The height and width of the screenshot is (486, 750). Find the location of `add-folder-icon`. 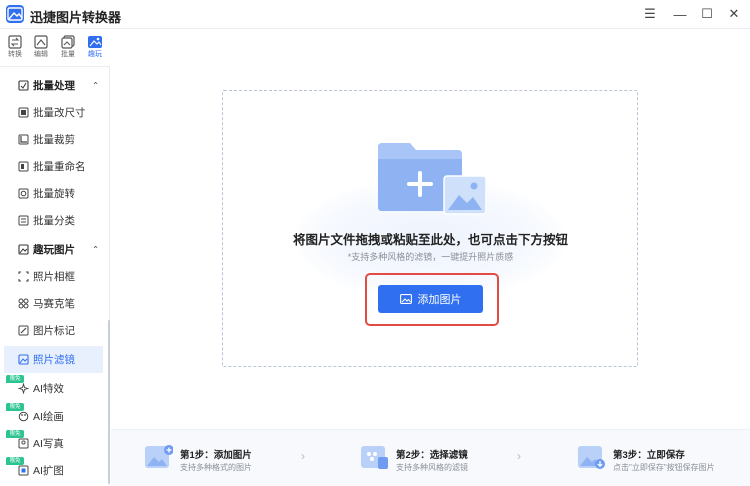

add-folder-icon is located at coordinates (432, 178).